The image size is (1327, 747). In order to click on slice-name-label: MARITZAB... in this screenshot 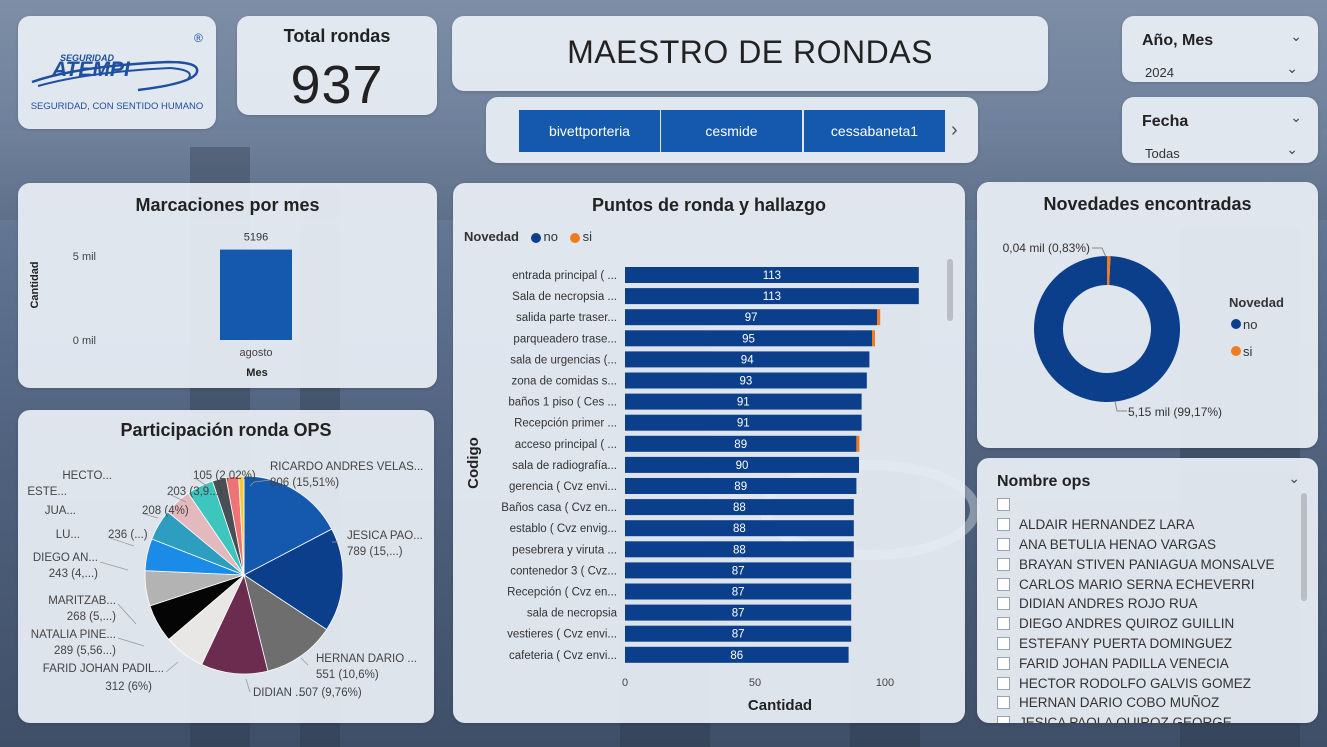, I will do `click(82, 601)`.